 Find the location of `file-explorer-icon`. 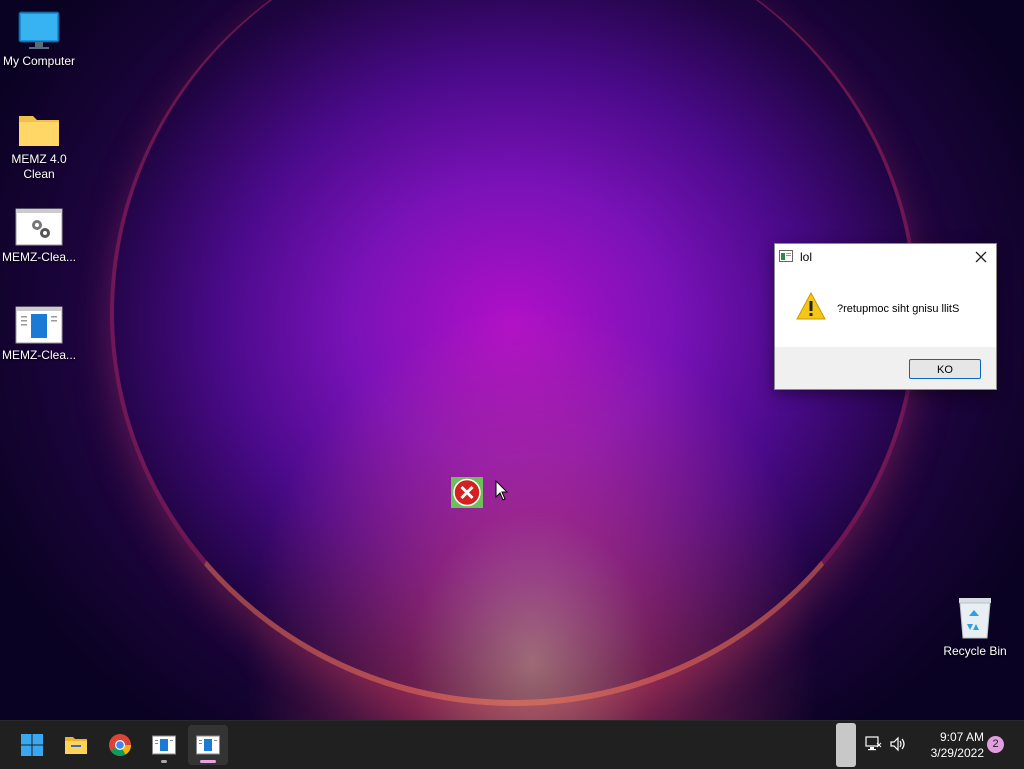

file-explorer-icon is located at coordinates (76, 745).